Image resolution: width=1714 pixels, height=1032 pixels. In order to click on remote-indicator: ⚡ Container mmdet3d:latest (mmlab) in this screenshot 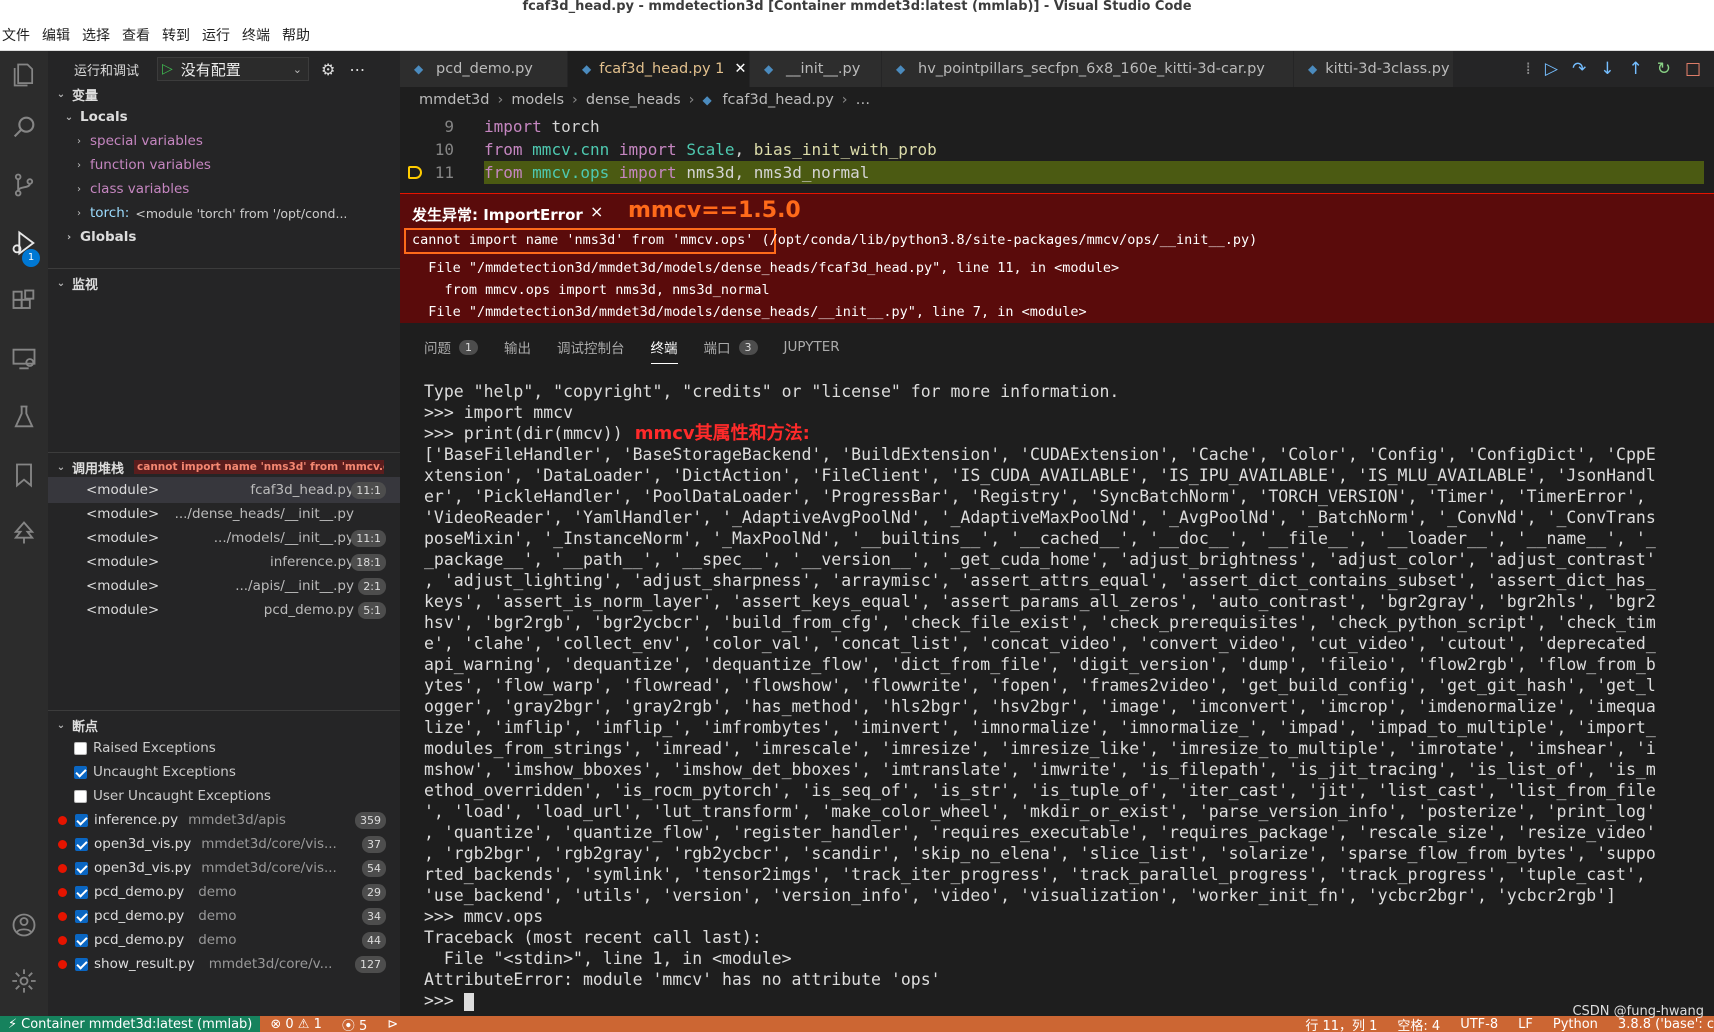, I will do `click(130, 1024)`.